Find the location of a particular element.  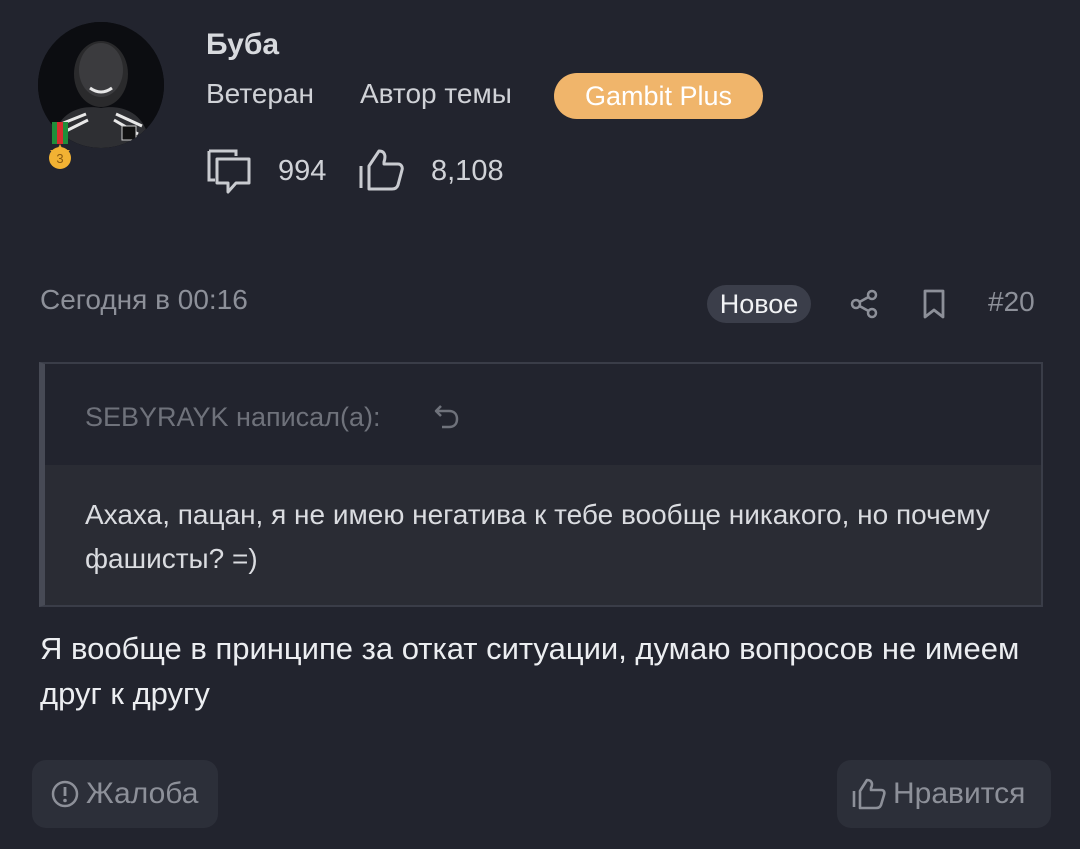

complaint-button: Жалоба is located at coordinates (125, 794).